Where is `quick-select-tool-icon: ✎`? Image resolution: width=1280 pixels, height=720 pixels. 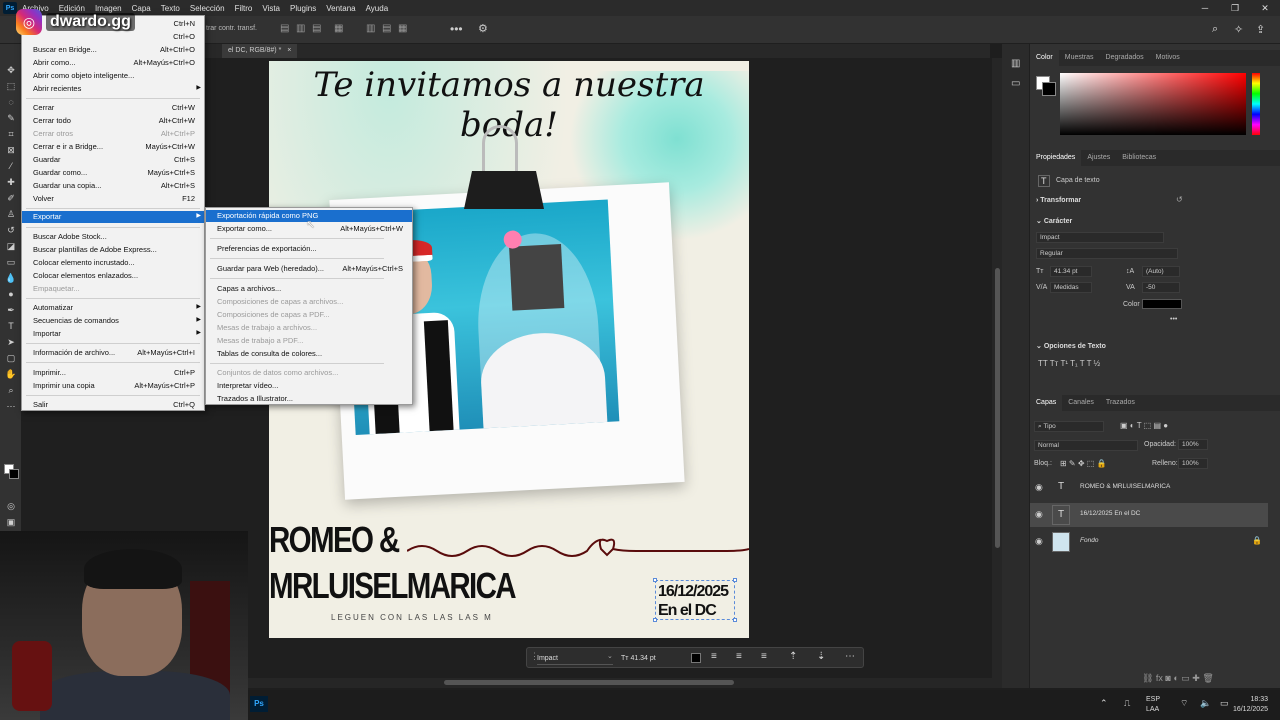 quick-select-tool-icon: ✎ is located at coordinates (11, 118).